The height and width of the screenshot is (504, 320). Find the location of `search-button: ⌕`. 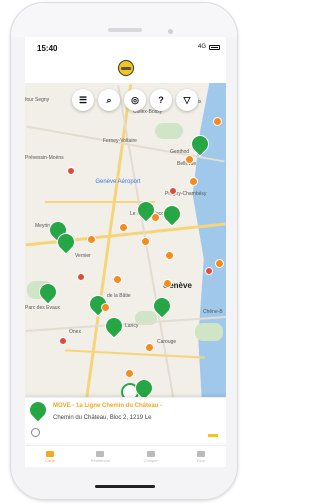

search-button: ⌕ is located at coordinates (109, 100).